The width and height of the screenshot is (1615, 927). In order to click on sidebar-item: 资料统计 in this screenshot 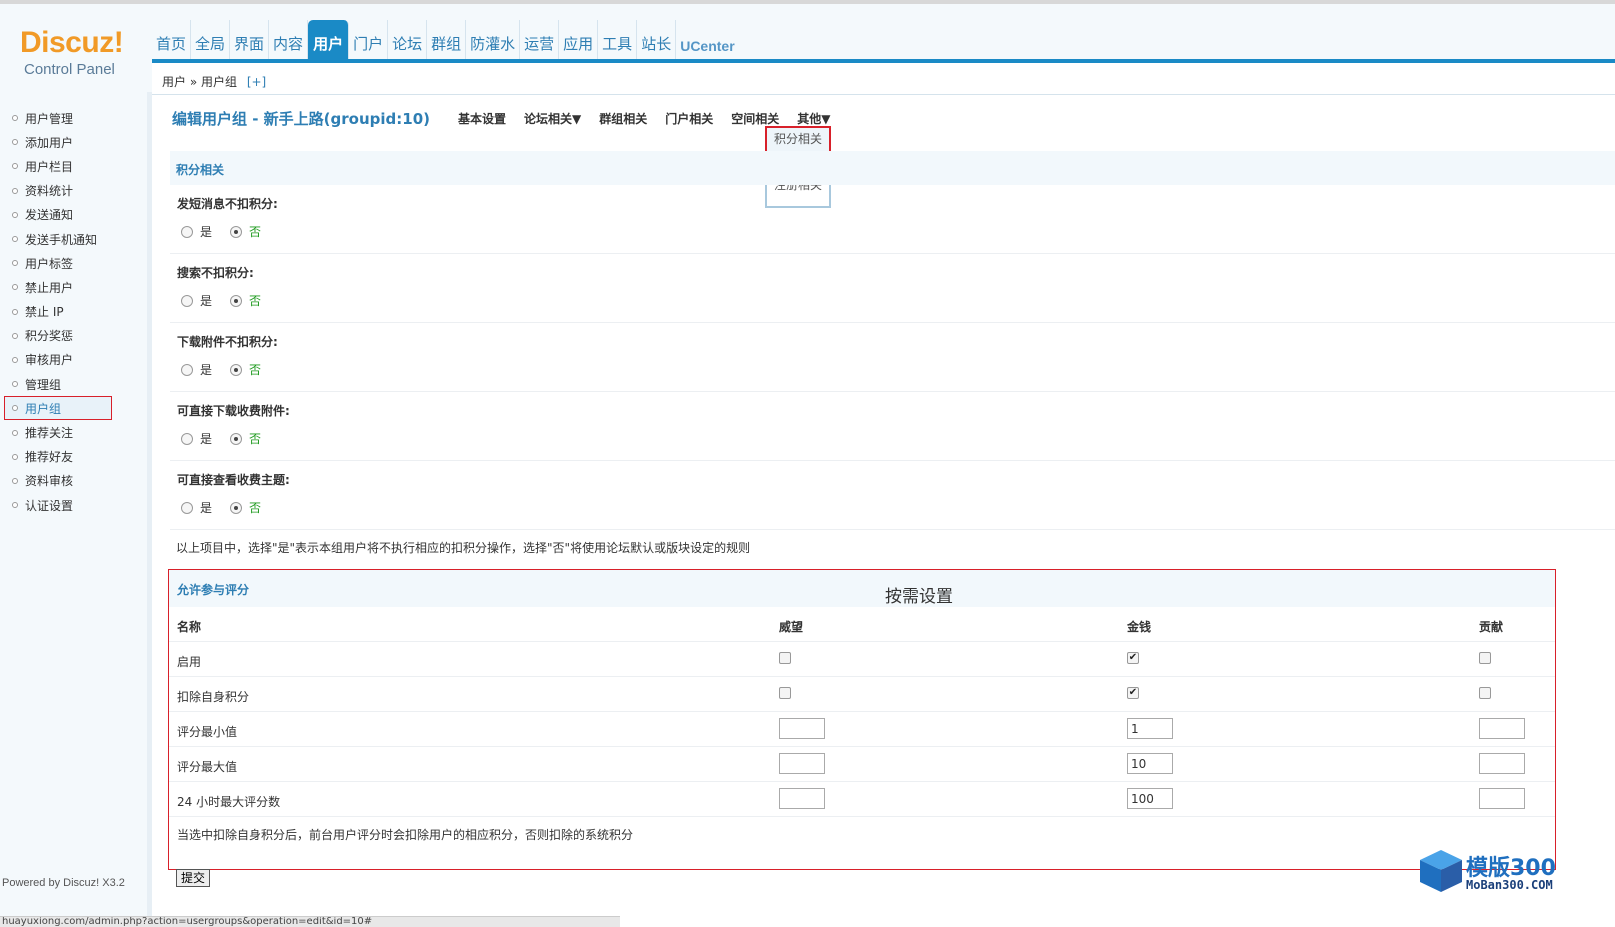, I will do `click(73, 191)`.